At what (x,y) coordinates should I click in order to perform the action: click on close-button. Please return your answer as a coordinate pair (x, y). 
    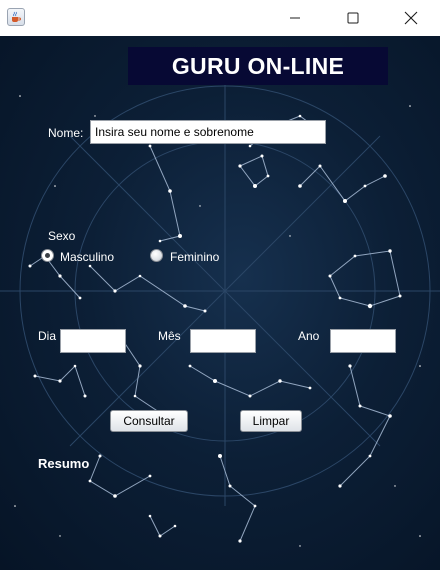
    Looking at the image, I should click on (411, 18).